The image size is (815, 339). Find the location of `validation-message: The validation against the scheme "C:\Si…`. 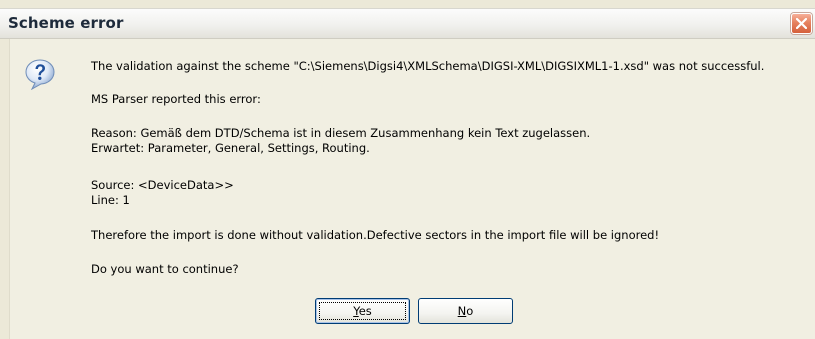

validation-message: The validation against the scheme "C:\Si… is located at coordinates (428, 66).